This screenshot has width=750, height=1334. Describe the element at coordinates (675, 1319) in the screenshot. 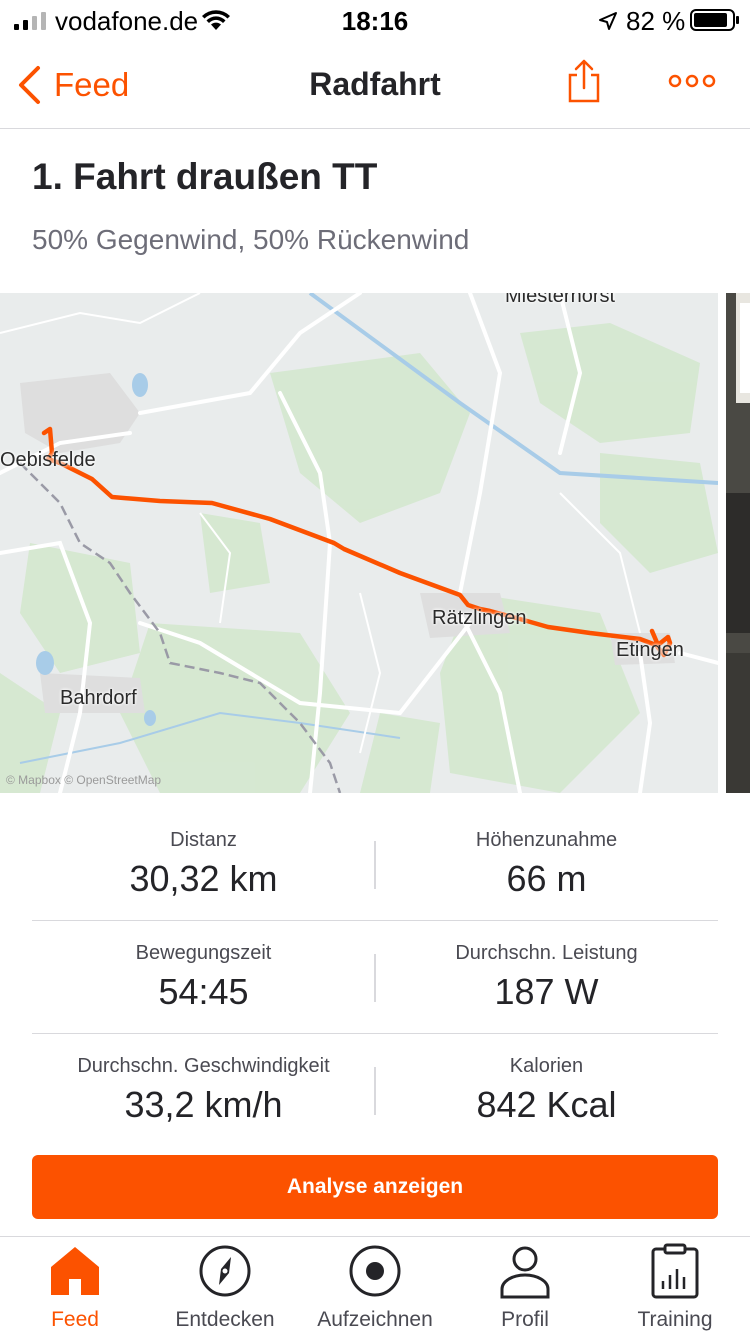

I see `tab-label: Training` at that location.